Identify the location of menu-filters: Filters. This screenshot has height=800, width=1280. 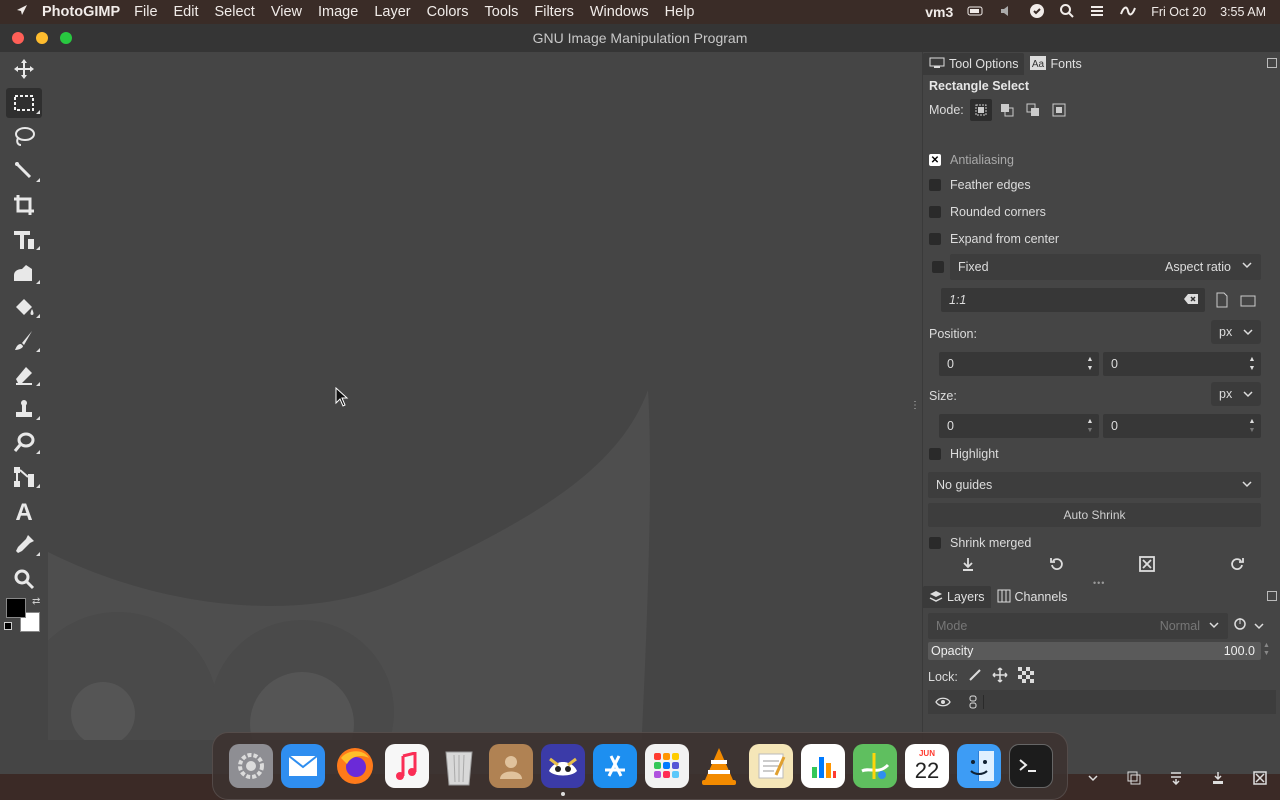
(553, 12).